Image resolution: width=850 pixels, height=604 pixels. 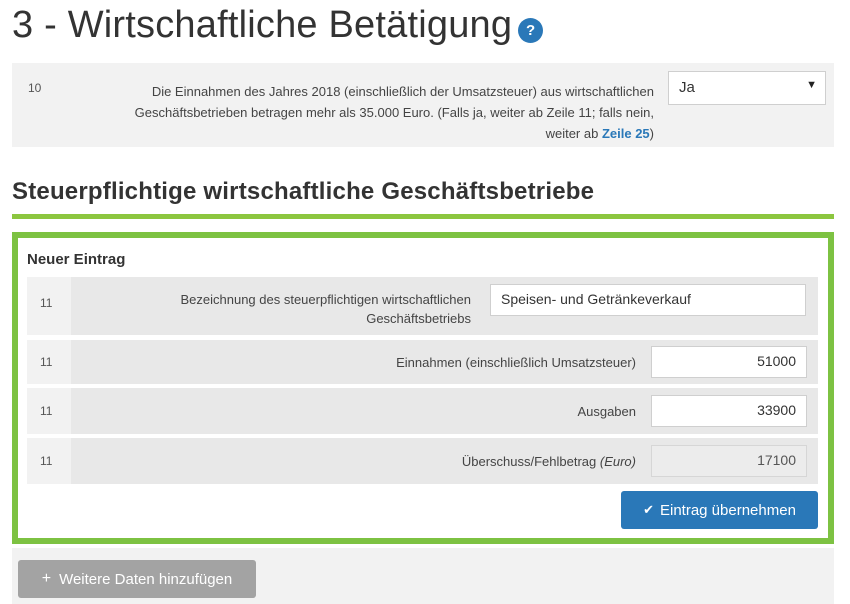 What do you see at coordinates (418, 318) in the screenshot?
I see `field-label-line2: Geschäftsbetriebs` at bounding box center [418, 318].